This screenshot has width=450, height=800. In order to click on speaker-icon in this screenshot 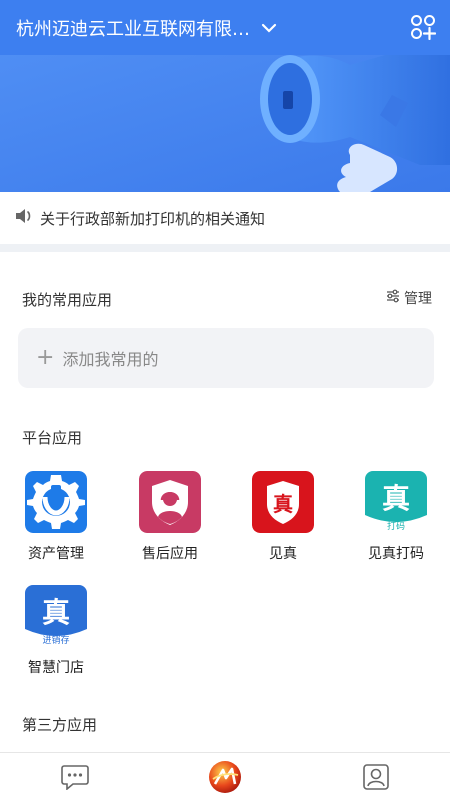, I will do `click(24, 218)`.